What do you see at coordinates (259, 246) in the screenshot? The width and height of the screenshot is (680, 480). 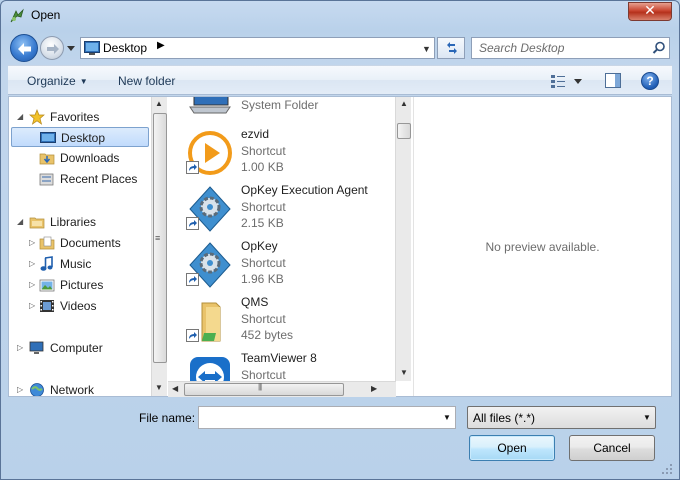 I see `file-name: OpKey` at bounding box center [259, 246].